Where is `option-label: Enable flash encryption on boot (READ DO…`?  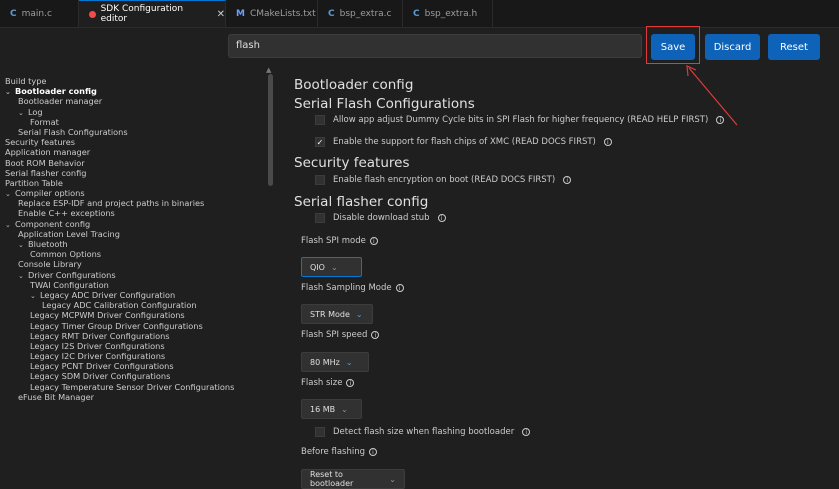 option-label: Enable flash encryption on boot (READ DO… is located at coordinates (444, 180).